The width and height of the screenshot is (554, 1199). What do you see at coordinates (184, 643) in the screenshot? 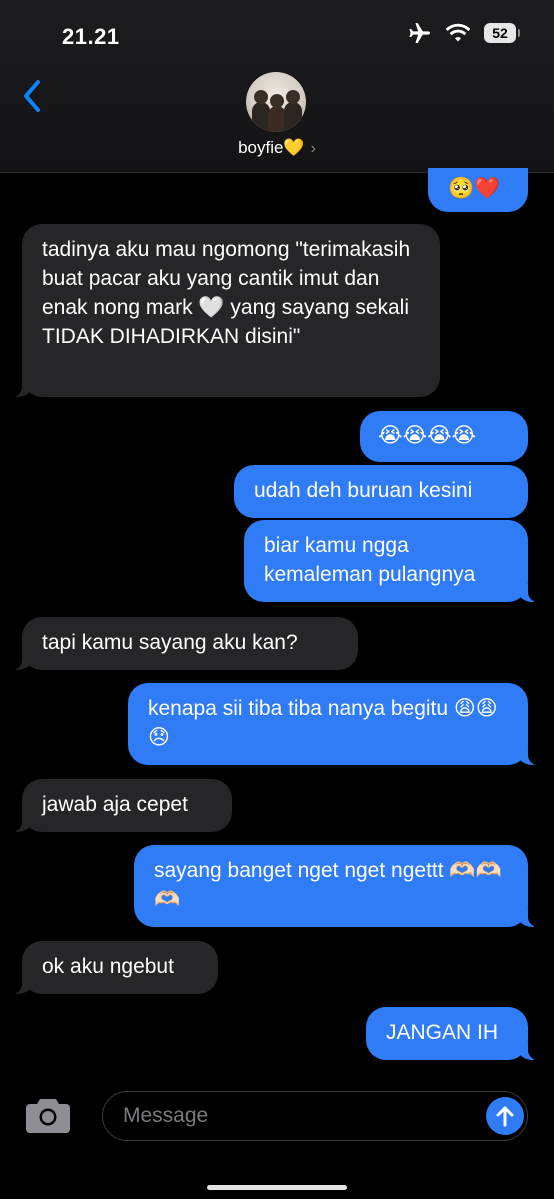
I see `message-bubble-incoming: tapi kamu sayang aku kan?` at bounding box center [184, 643].